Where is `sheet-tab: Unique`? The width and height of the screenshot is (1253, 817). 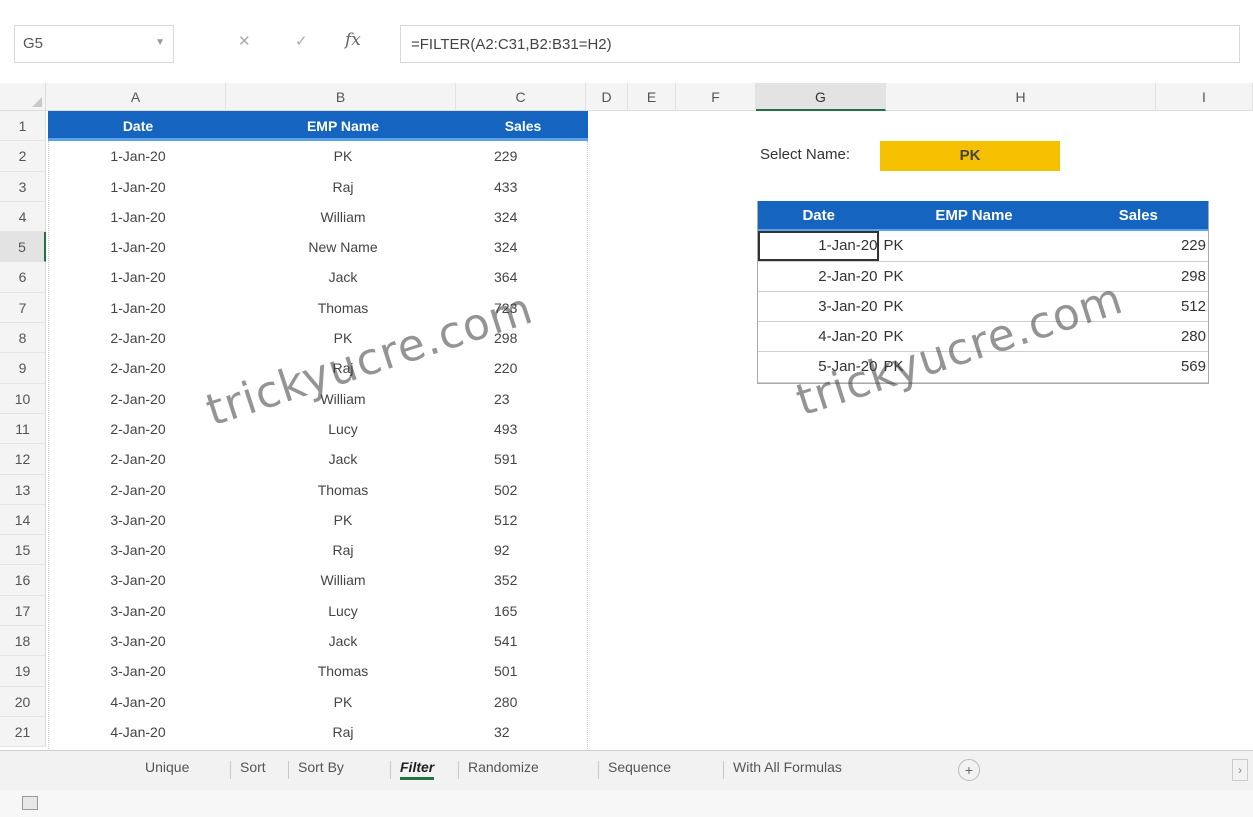
sheet-tab: Unique is located at coordinates (167, 767).